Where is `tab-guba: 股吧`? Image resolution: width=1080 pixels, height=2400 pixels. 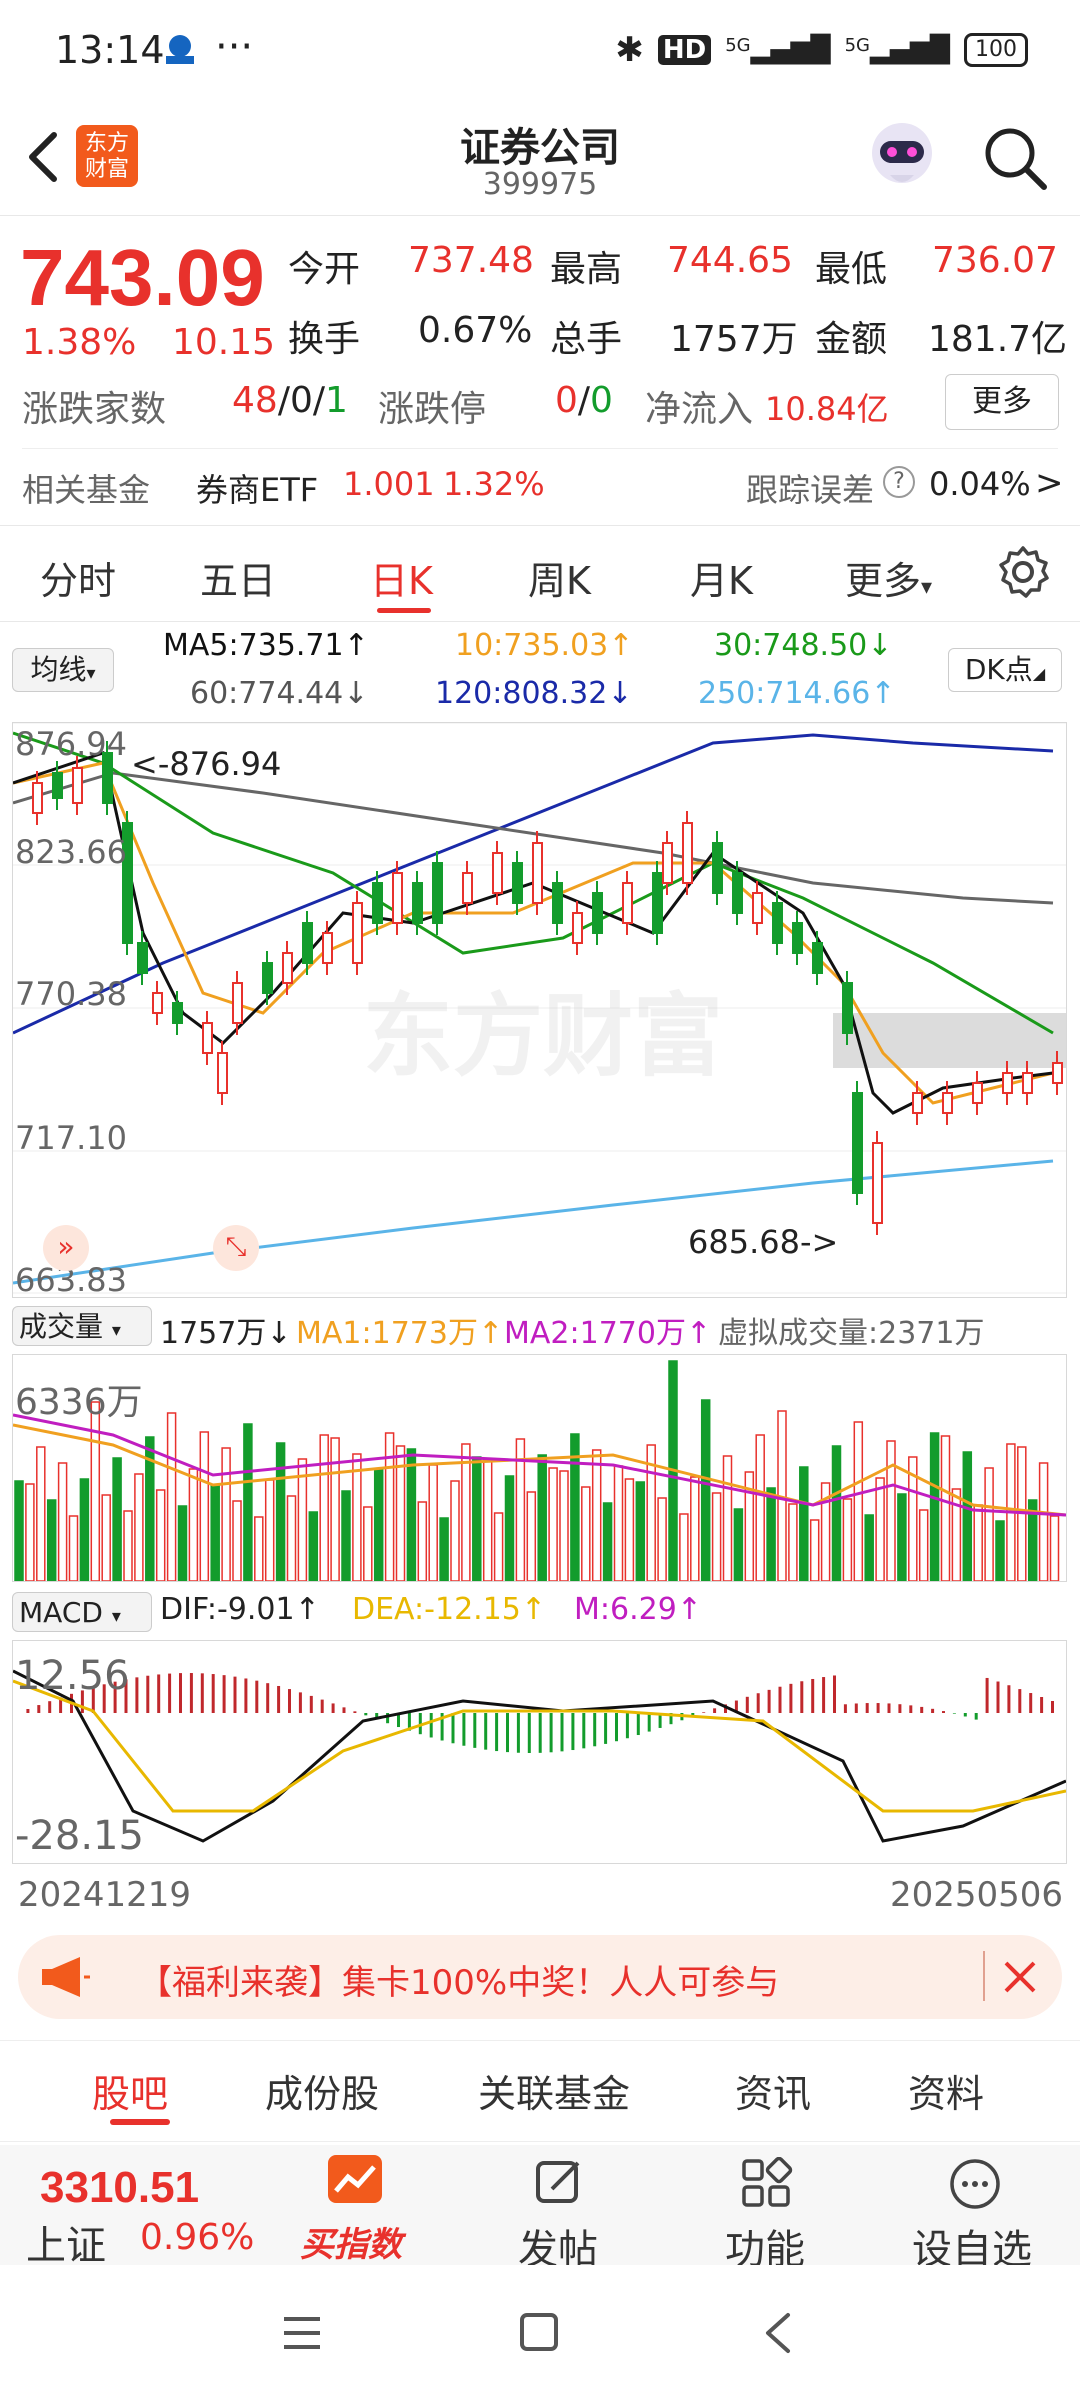
tab-guba: 股吧 is located at coordinates (130, 2090).